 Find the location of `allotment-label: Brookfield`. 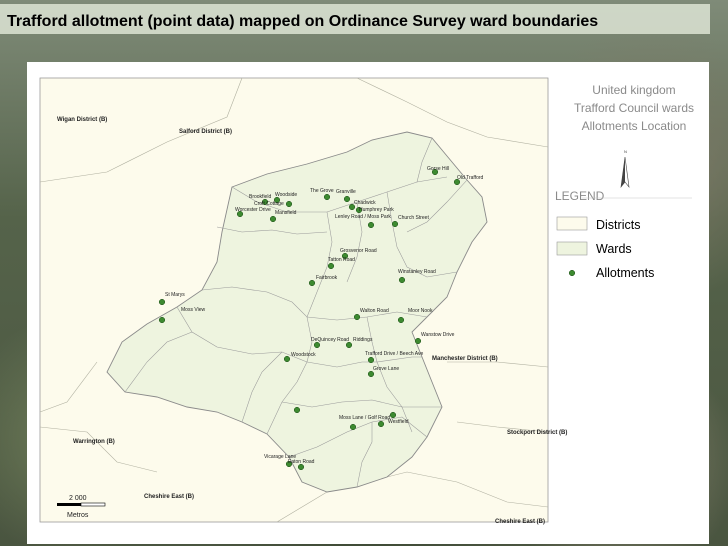

allotment-label: Brookfield is located at coordinates (260, 197).